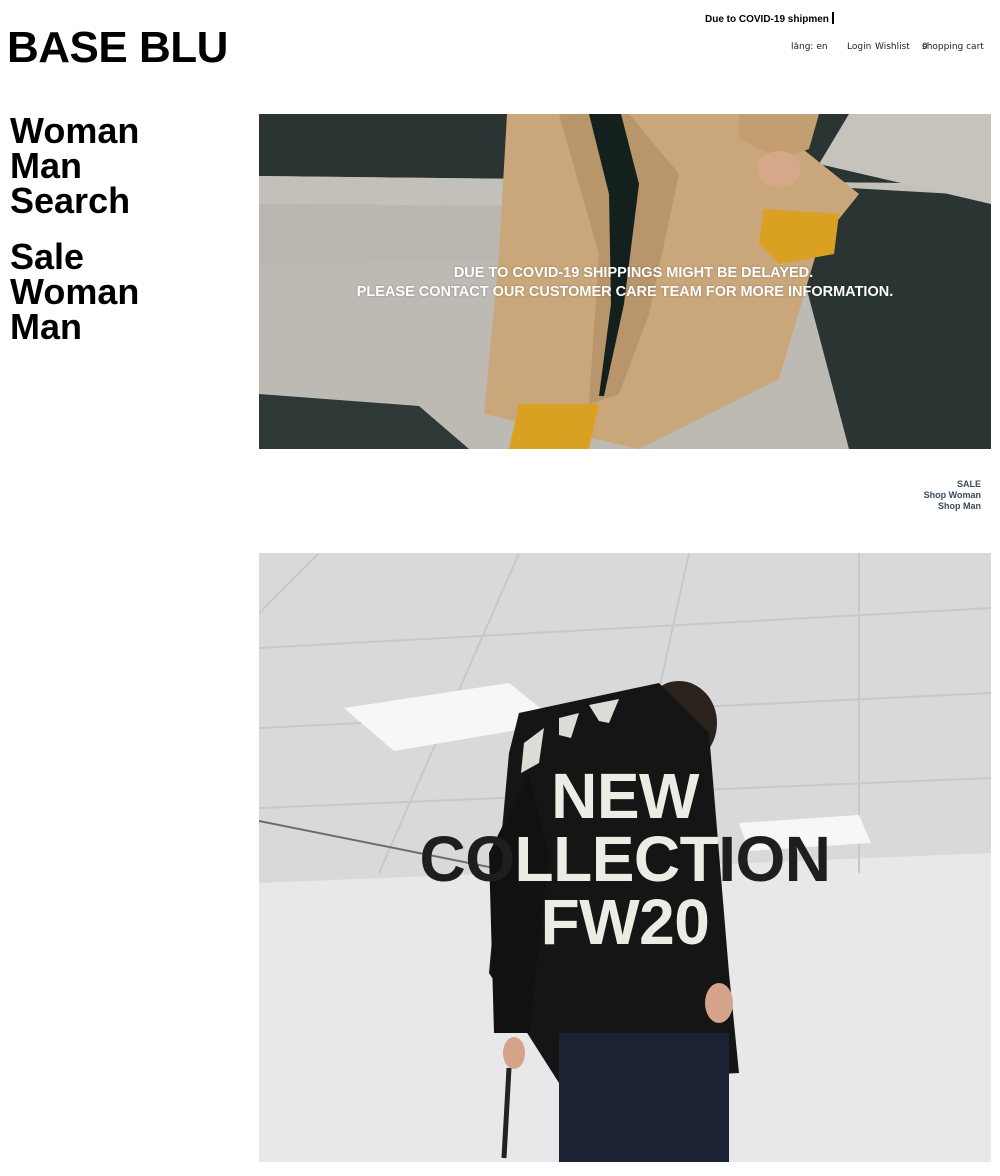 The image size is (1000, 1176). Describe the element at coordinates (796, 46) in the screenshot. I see `chevron-down-icon: ˅` at that location.